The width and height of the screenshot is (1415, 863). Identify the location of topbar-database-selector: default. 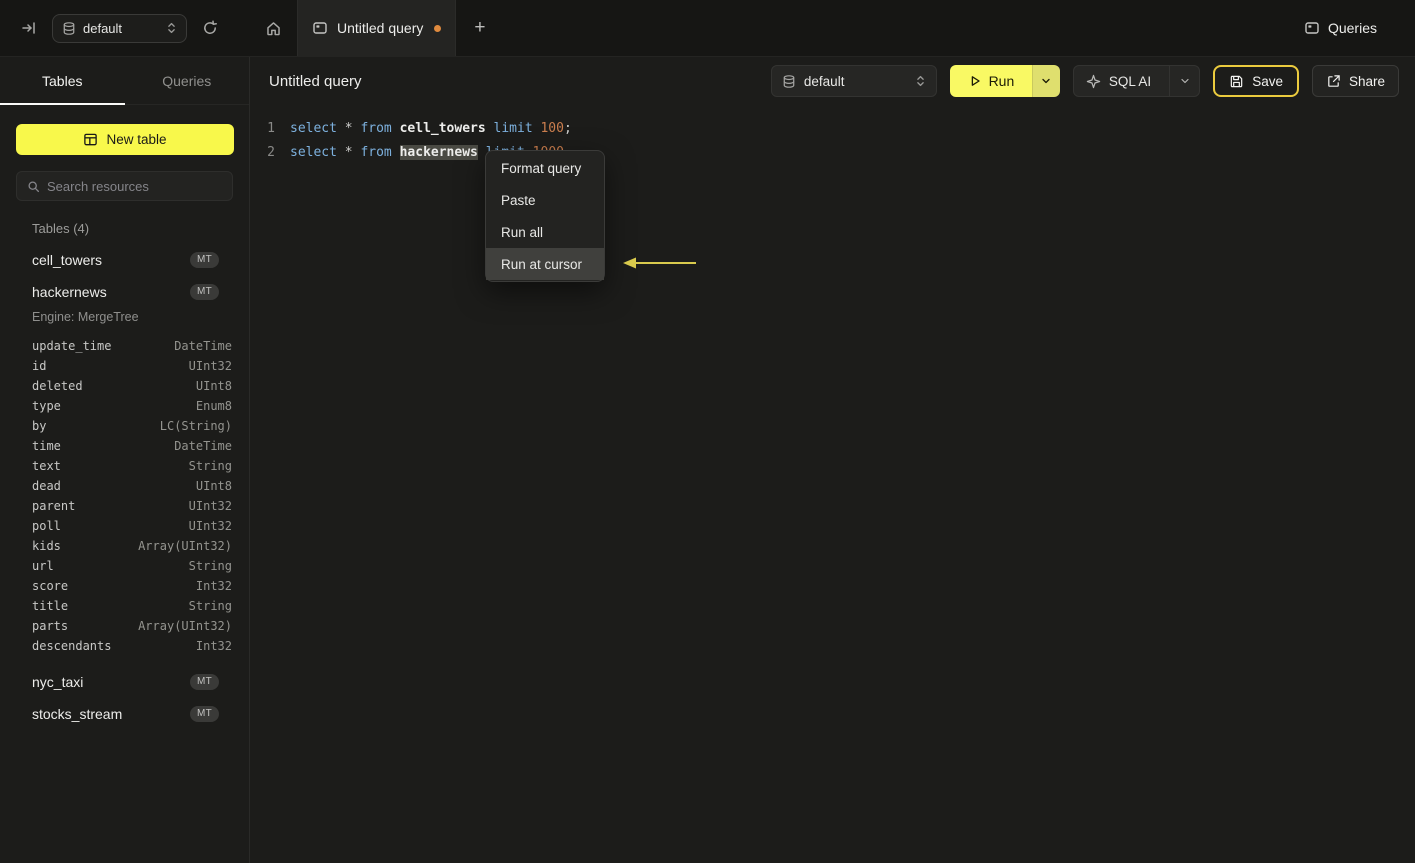
(119, 28).